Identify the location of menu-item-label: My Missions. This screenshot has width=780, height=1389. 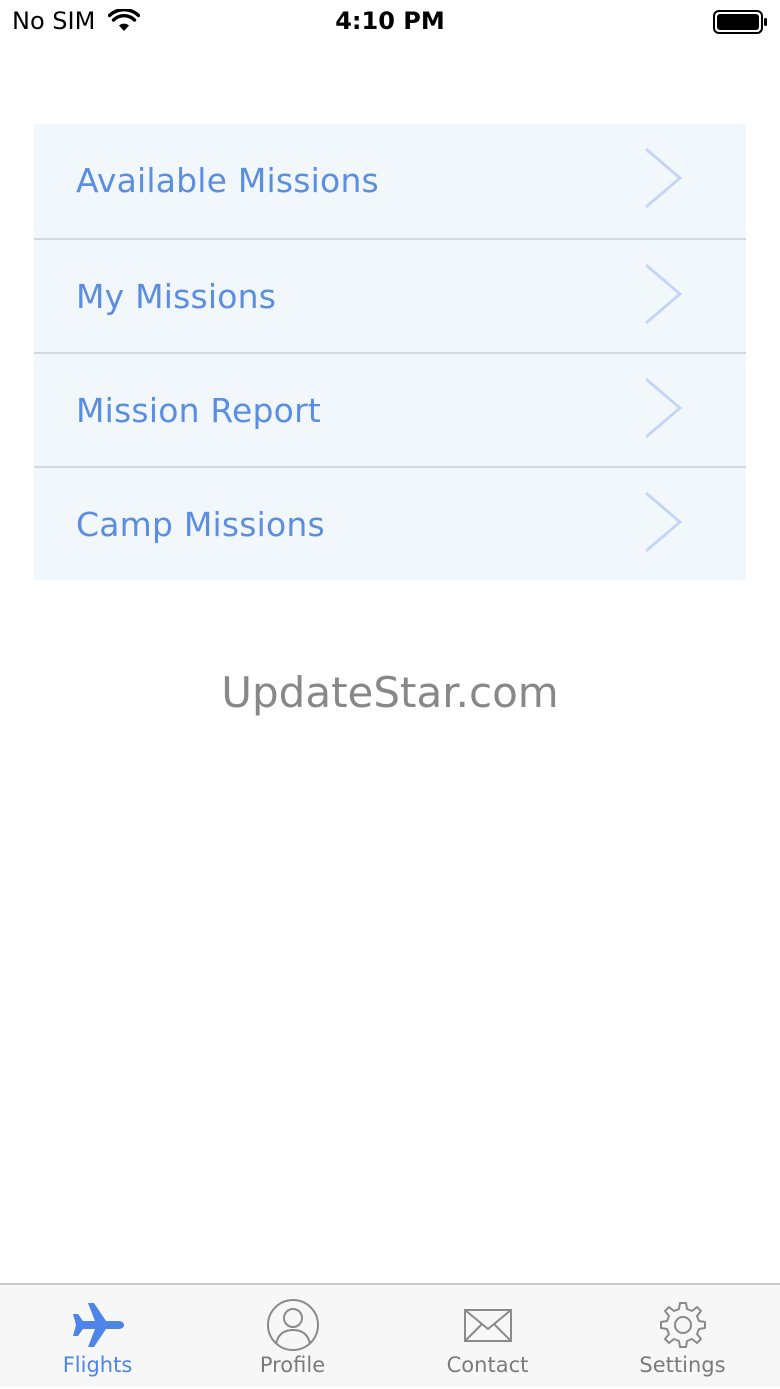
(176, 296).